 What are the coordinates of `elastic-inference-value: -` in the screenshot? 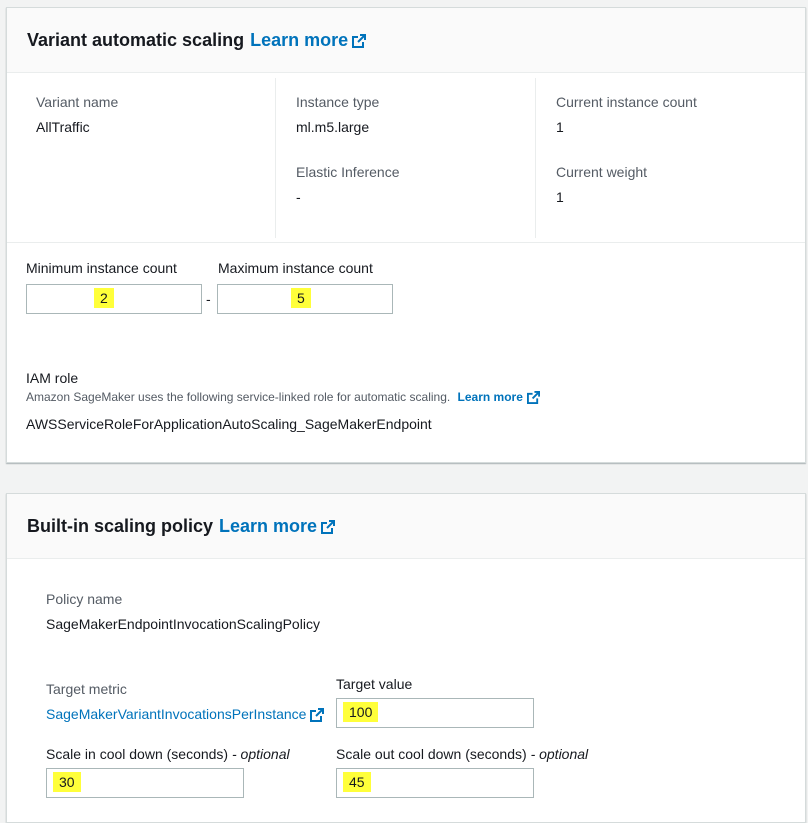 It's located at (298, 197).